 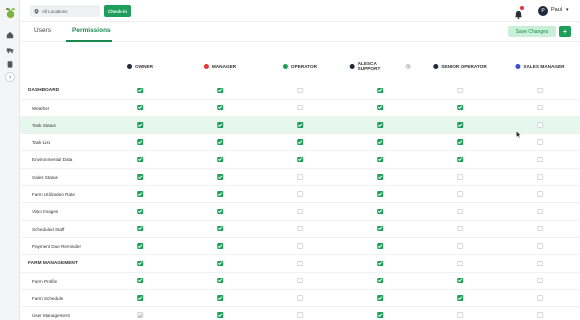 I want to click on check-in-button: Check-in, so click(x=117, y=11).